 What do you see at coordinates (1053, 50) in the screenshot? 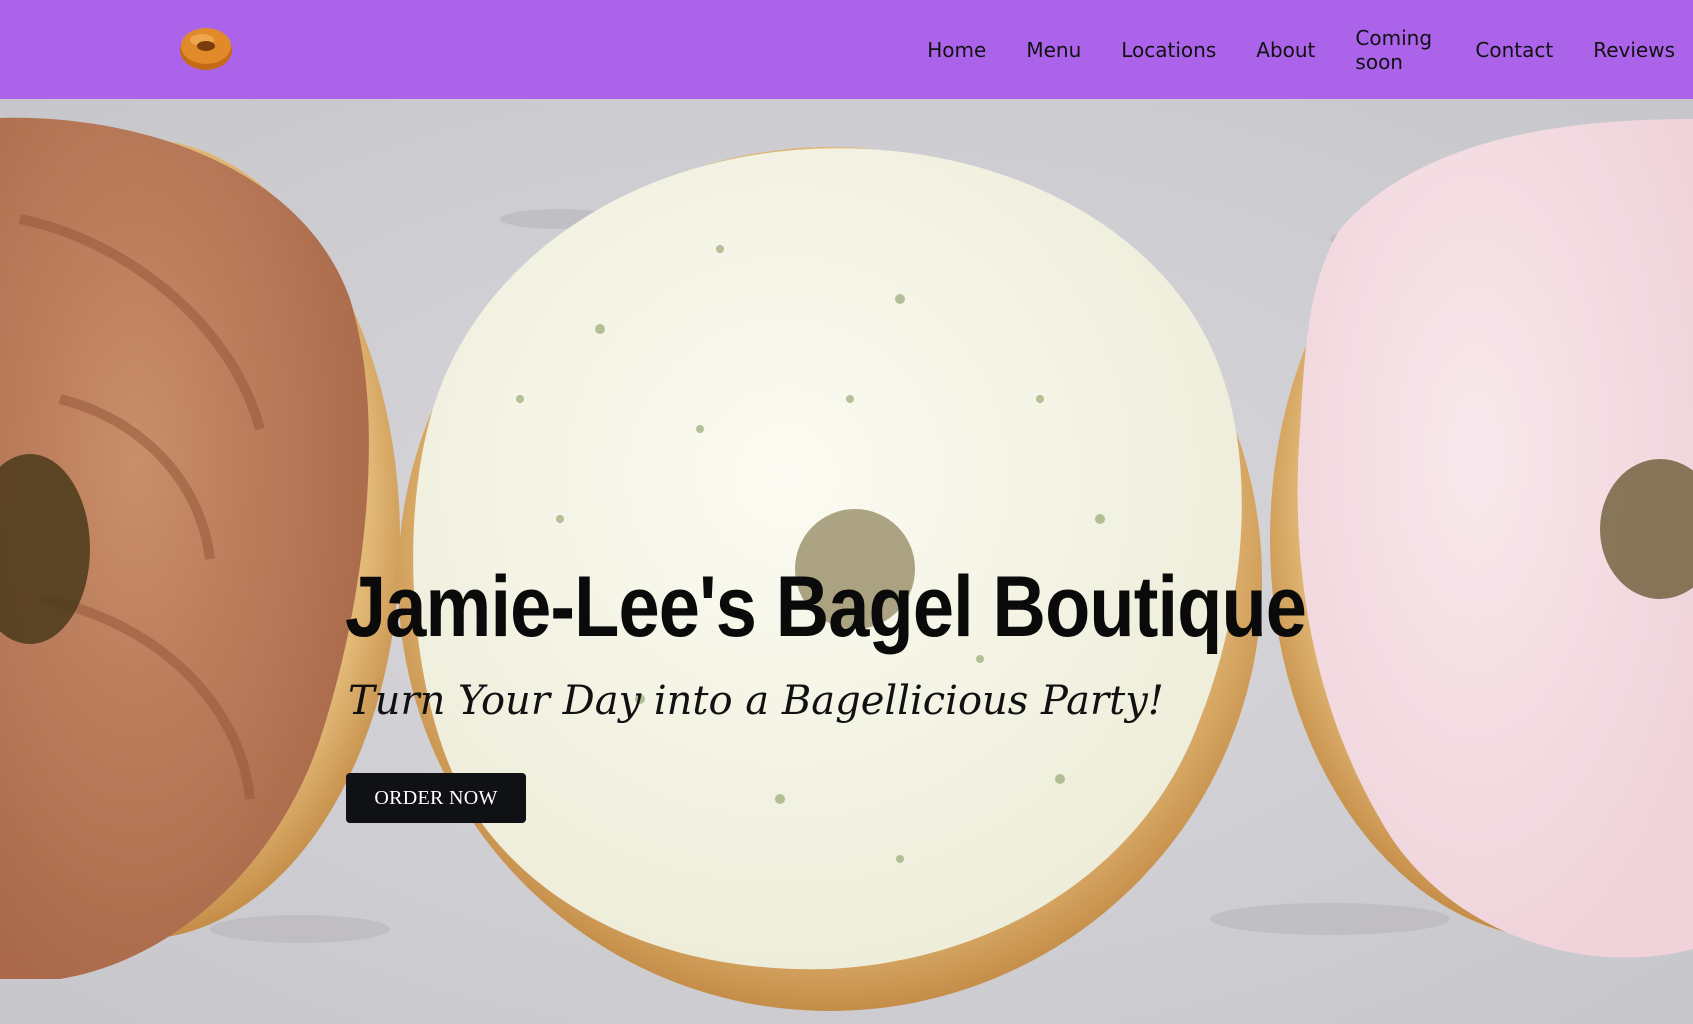
I see `nav-menu: Menu` at bounding box center [1053, 50].